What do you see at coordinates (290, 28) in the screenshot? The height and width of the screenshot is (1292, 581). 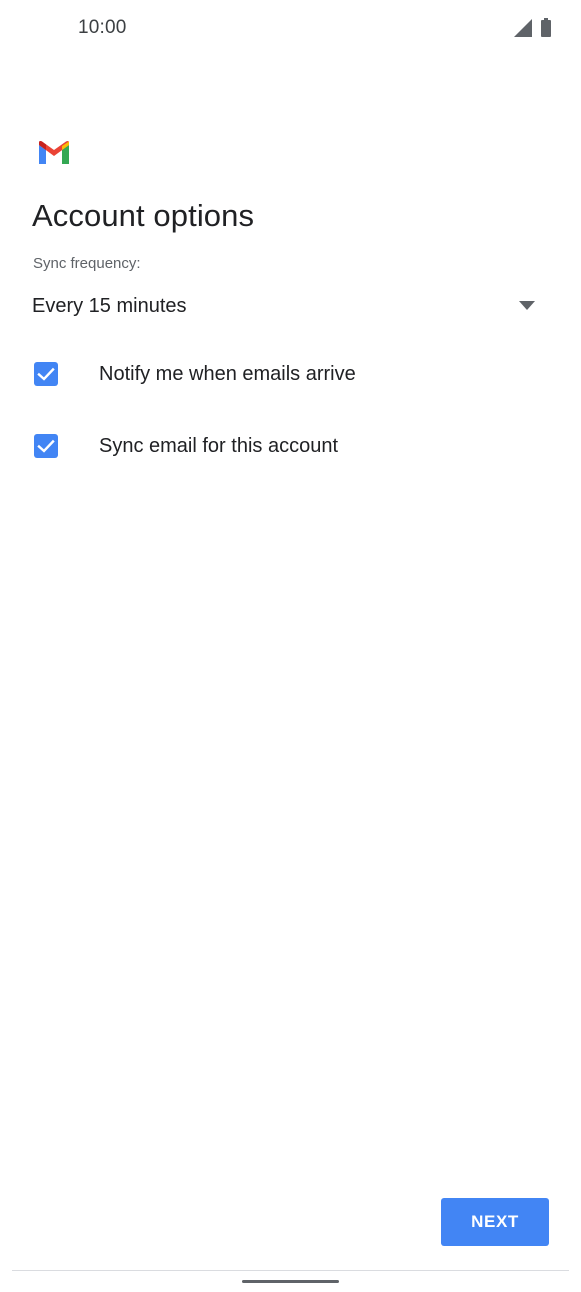 I see `status-bar: 10:00` at bounding box center [290, 28].